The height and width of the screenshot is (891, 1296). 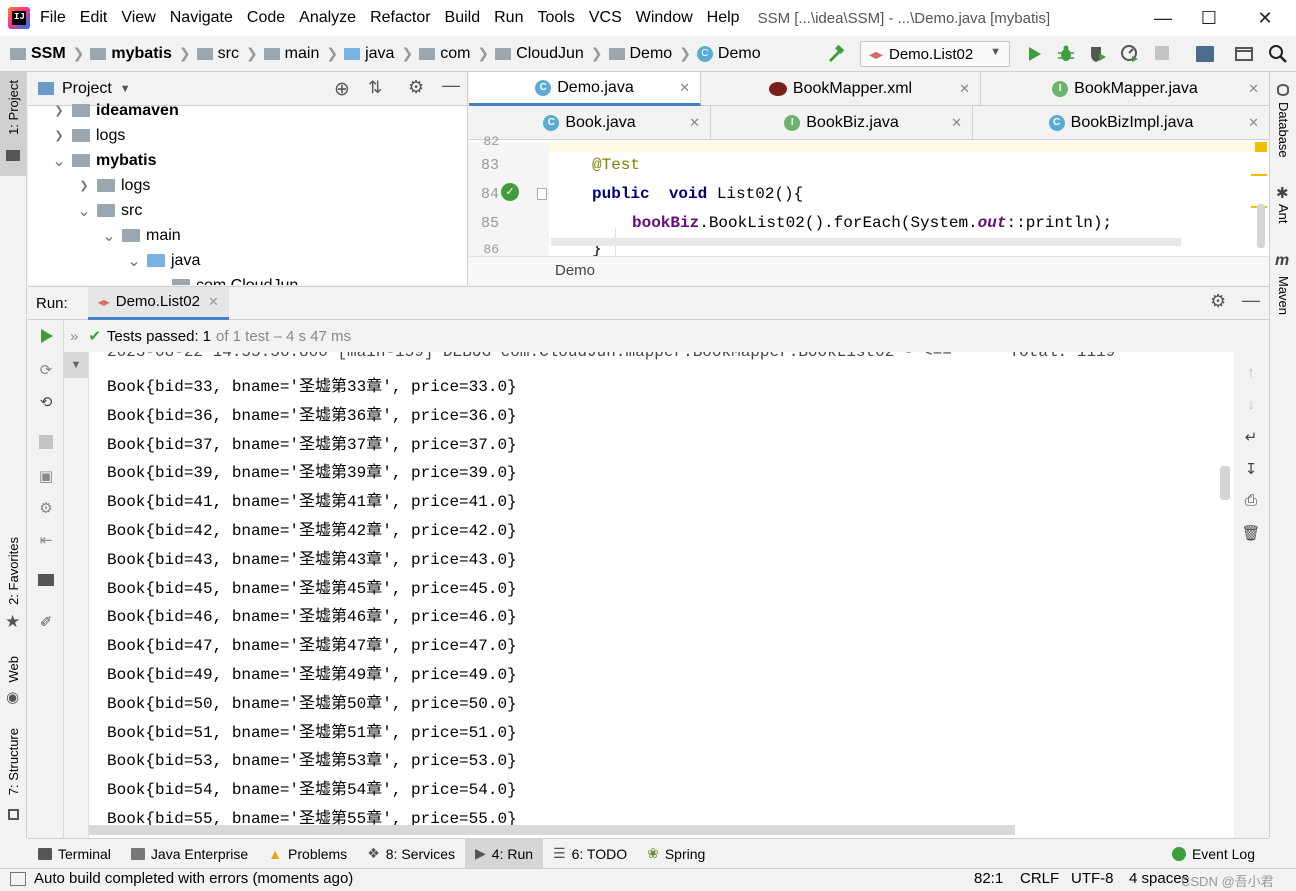 I want to click on menu-build: Build, so click(x=463, y=18).